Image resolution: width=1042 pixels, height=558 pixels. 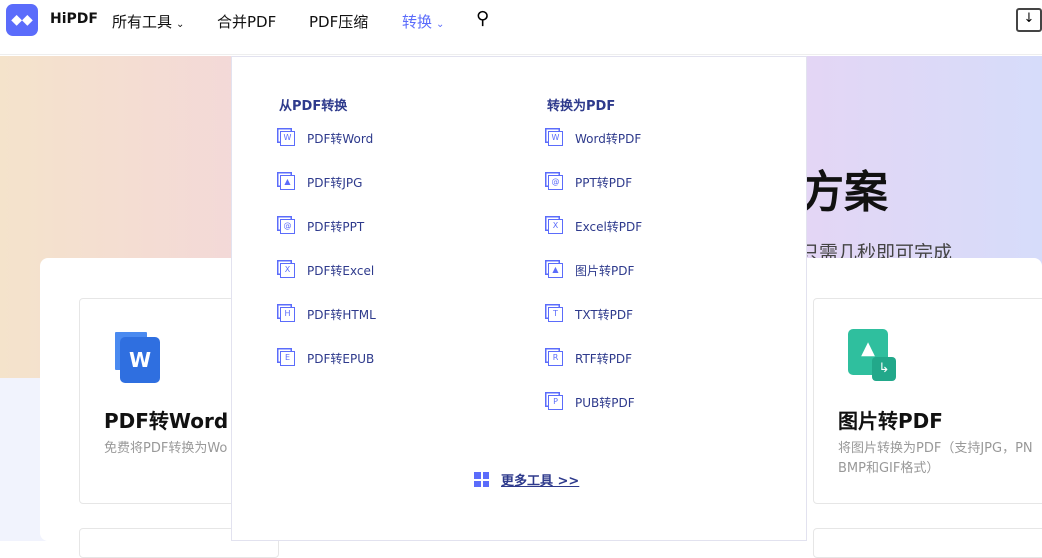 I want to click on menu-item: W Word转PDF, so click(x=594, y=138).